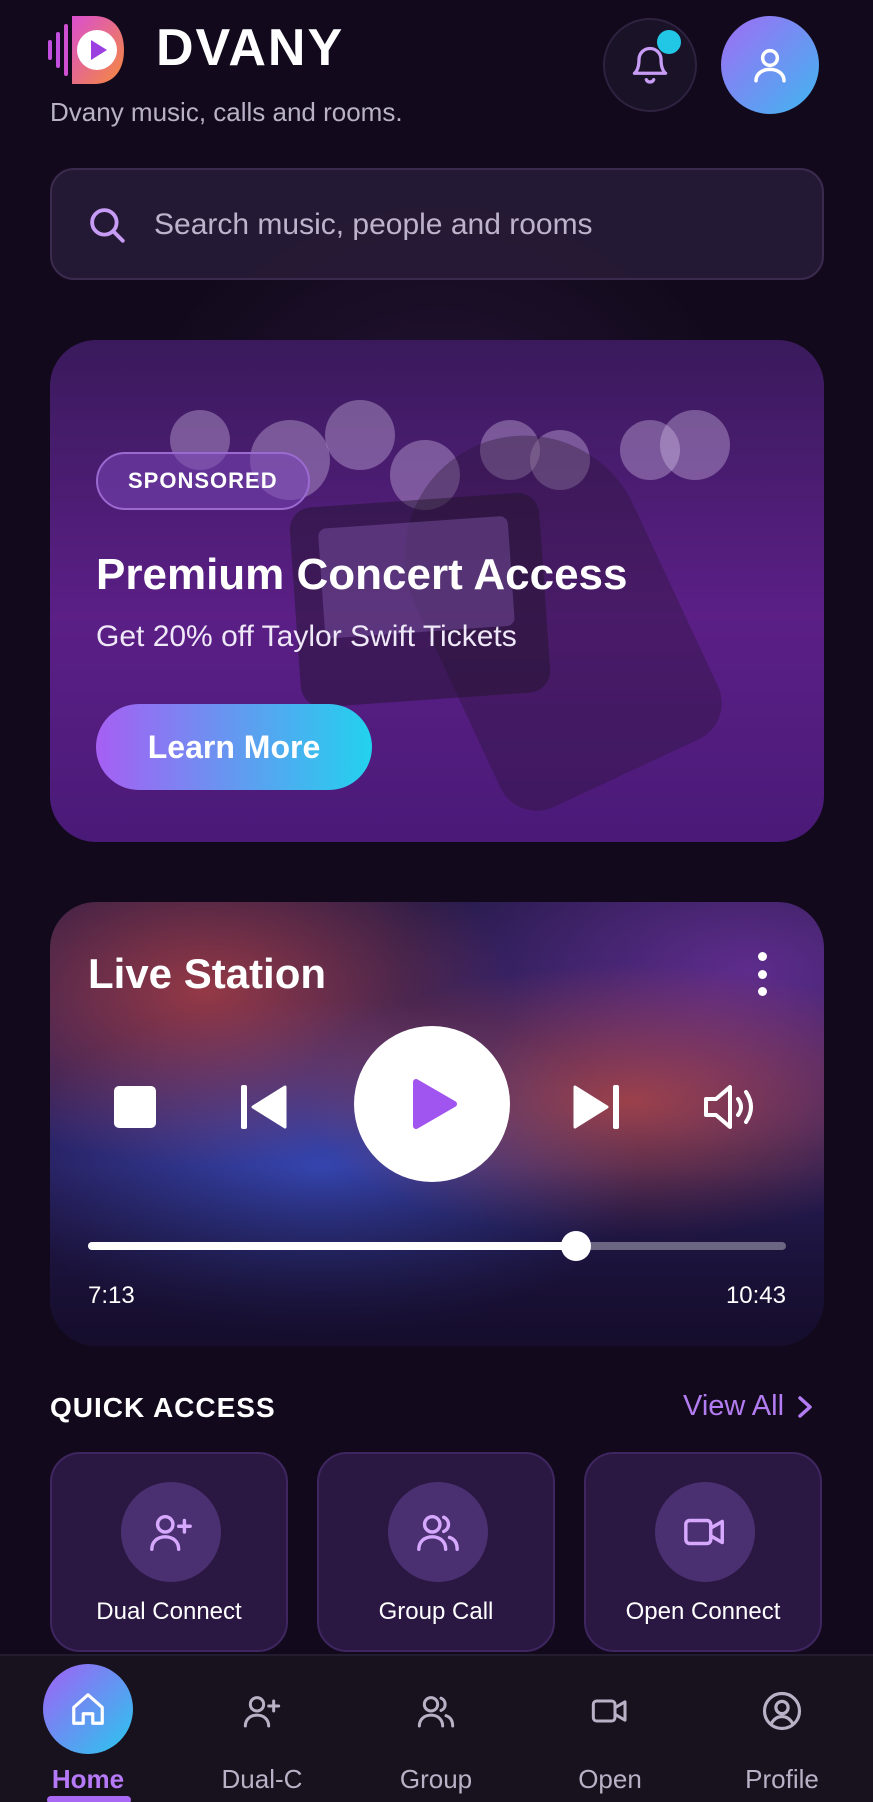 The height and width of the screenshot is (1802, 873). I want to click on nav-label-profile: Profile, so click(782, 1779).